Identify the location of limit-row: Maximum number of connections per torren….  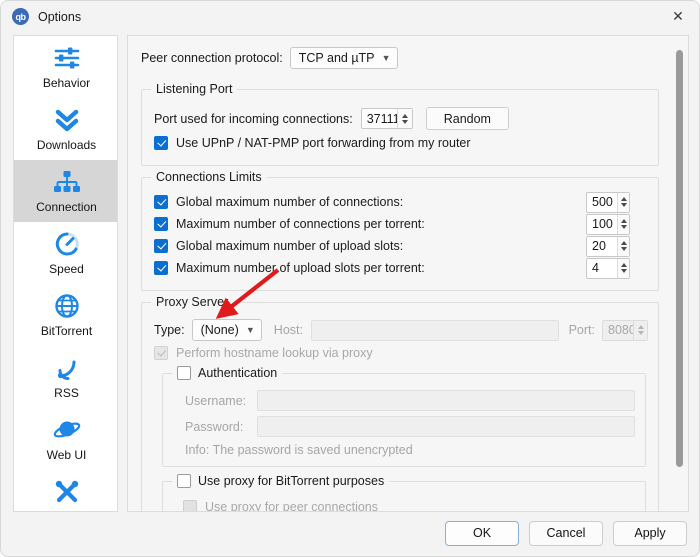
(401, 224).